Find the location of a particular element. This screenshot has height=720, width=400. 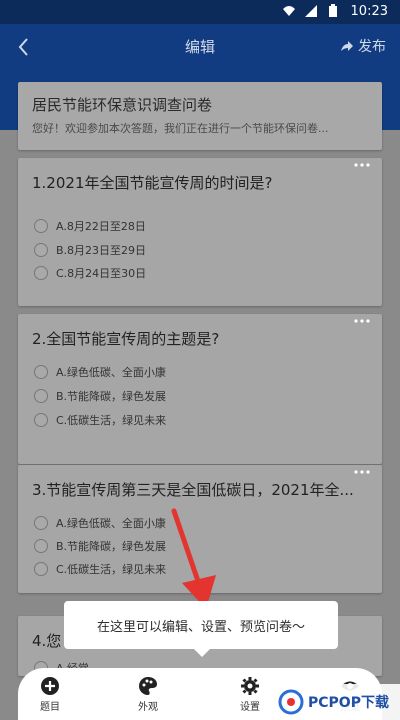

tab-label: 题目 is located at coordinates (50, 707).